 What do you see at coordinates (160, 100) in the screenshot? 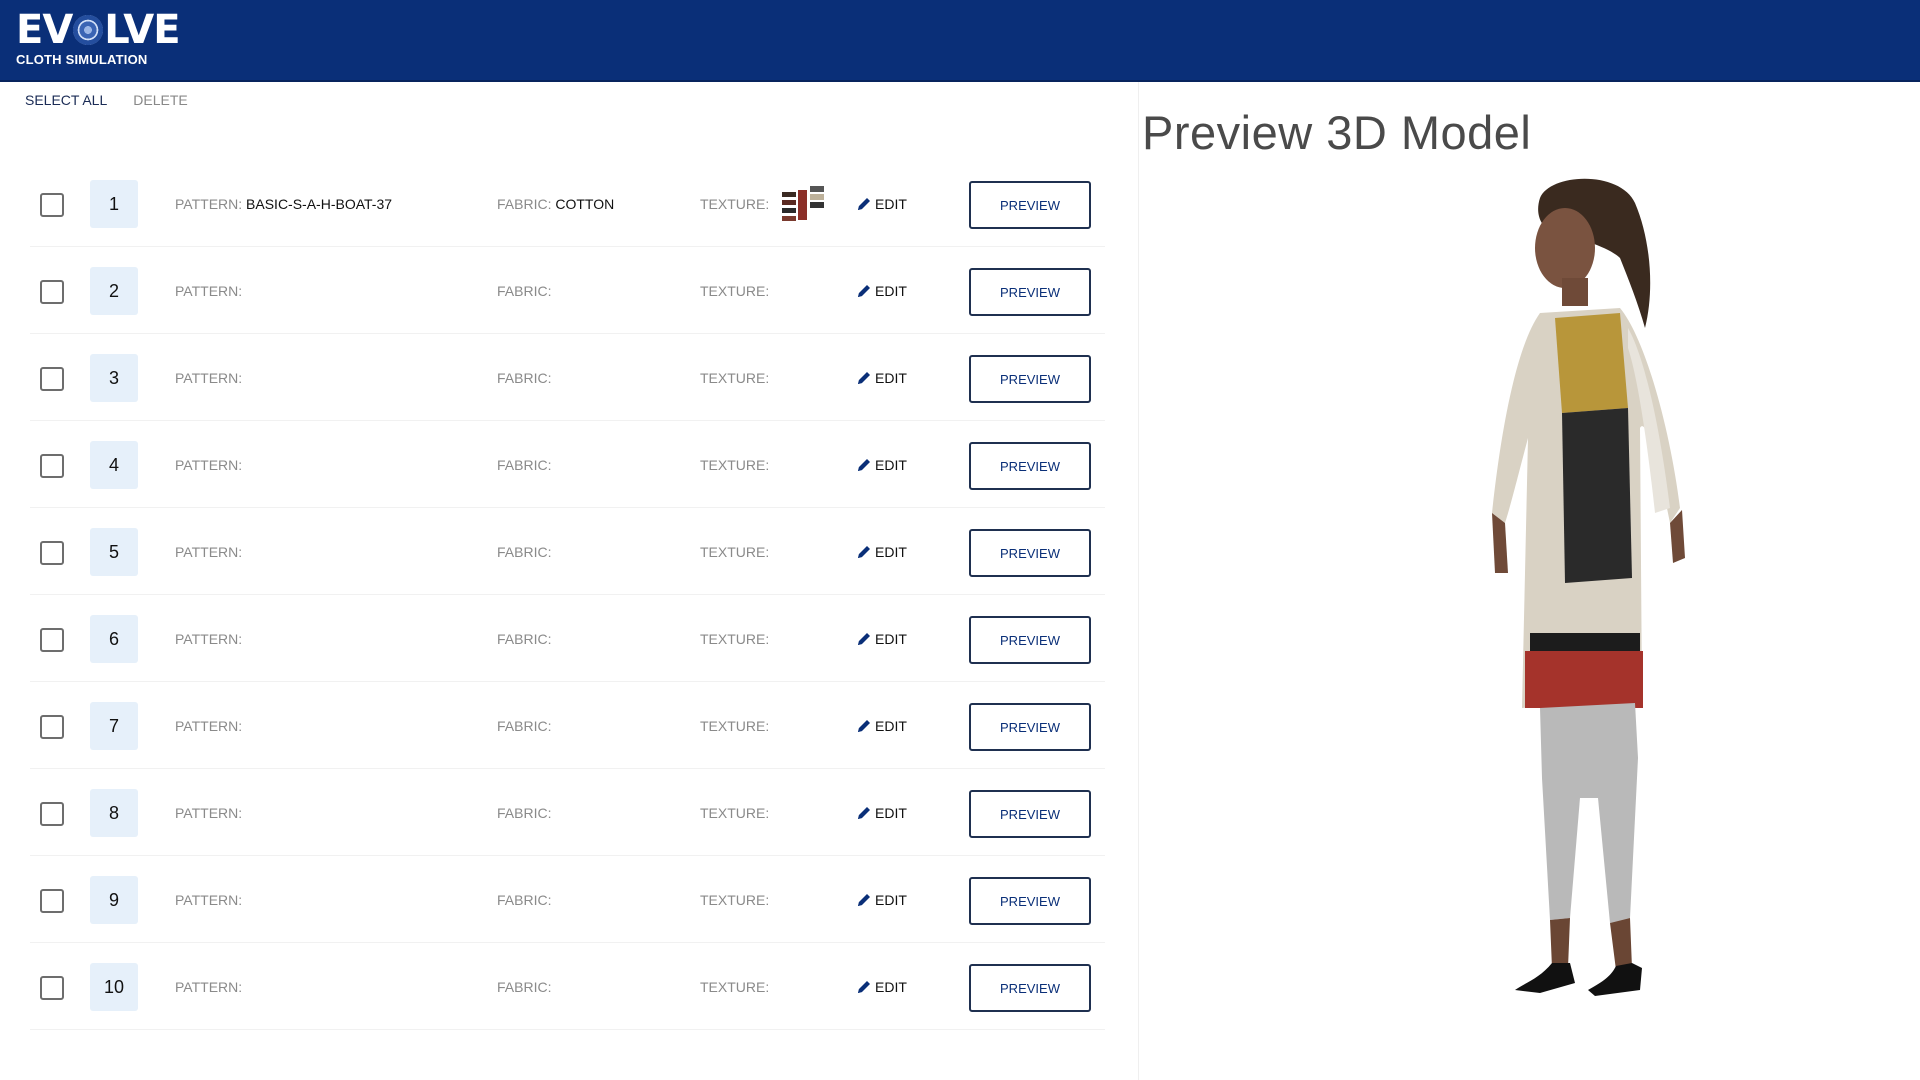
I see `delete-button: DELETE` at bounding box center [160, 100].